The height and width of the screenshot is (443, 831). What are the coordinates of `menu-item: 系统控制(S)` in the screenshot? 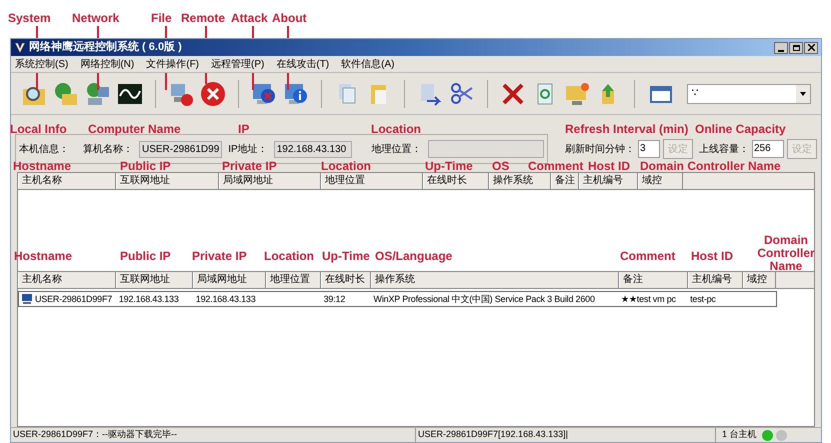 It's located at (41, 64).